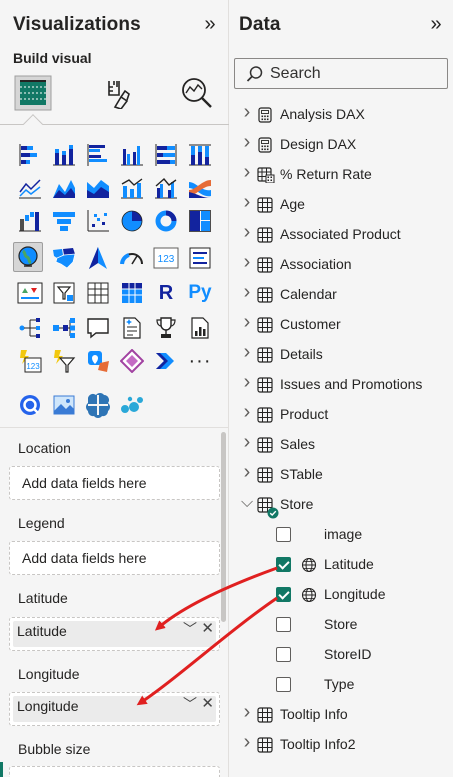 This screenshot has width=453, height=777. What do you see at coordinates (166, 155) in the screenshot?
I see `100-stacked-bar-chart-icon` at bounding box center [166, 155].